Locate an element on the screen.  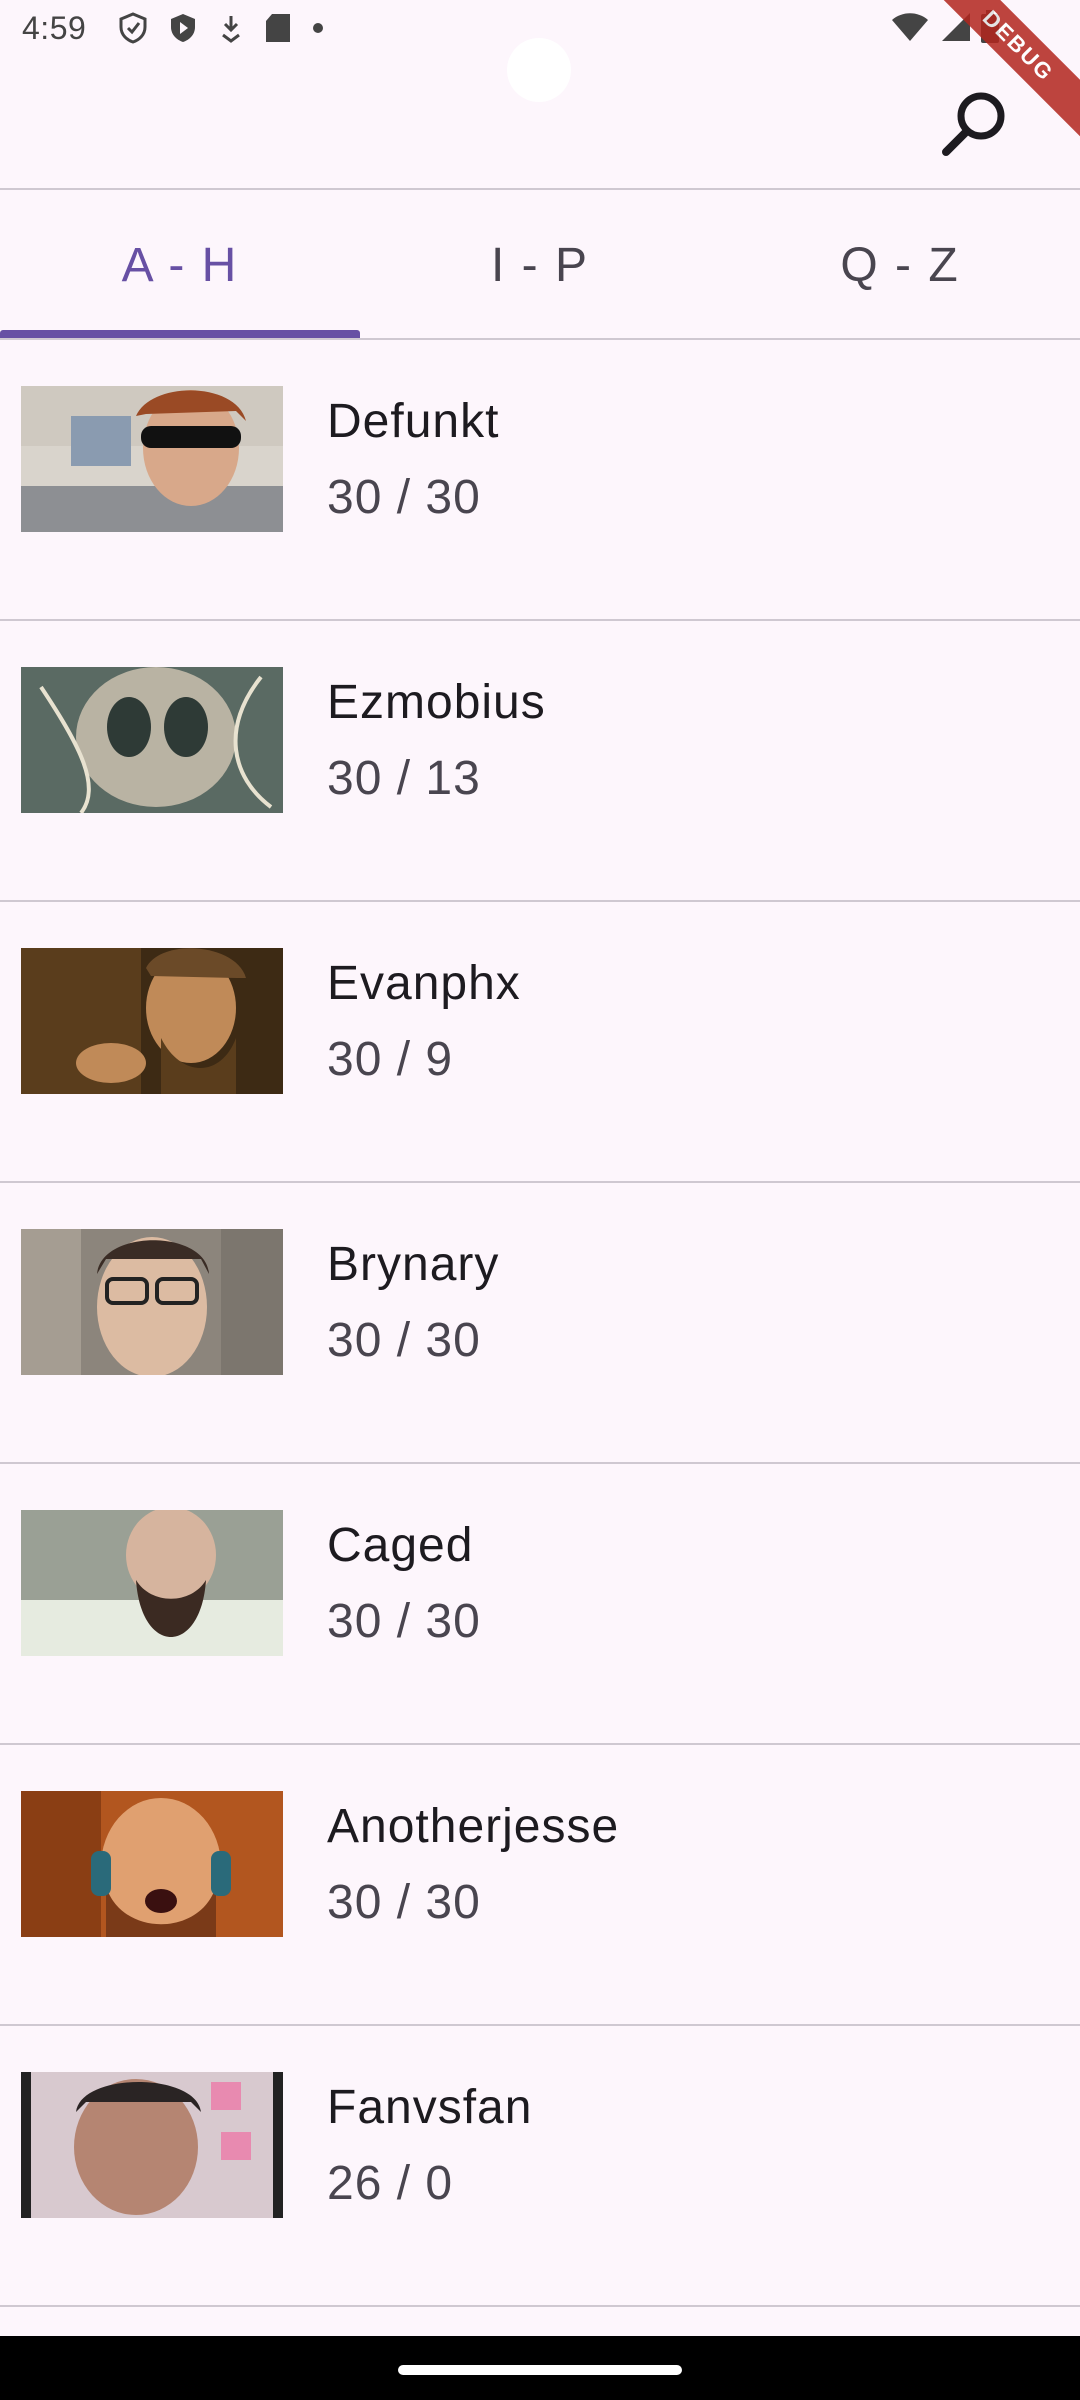
list-item: Defunkt 30 / 30 is located at coordinates (540, 480).